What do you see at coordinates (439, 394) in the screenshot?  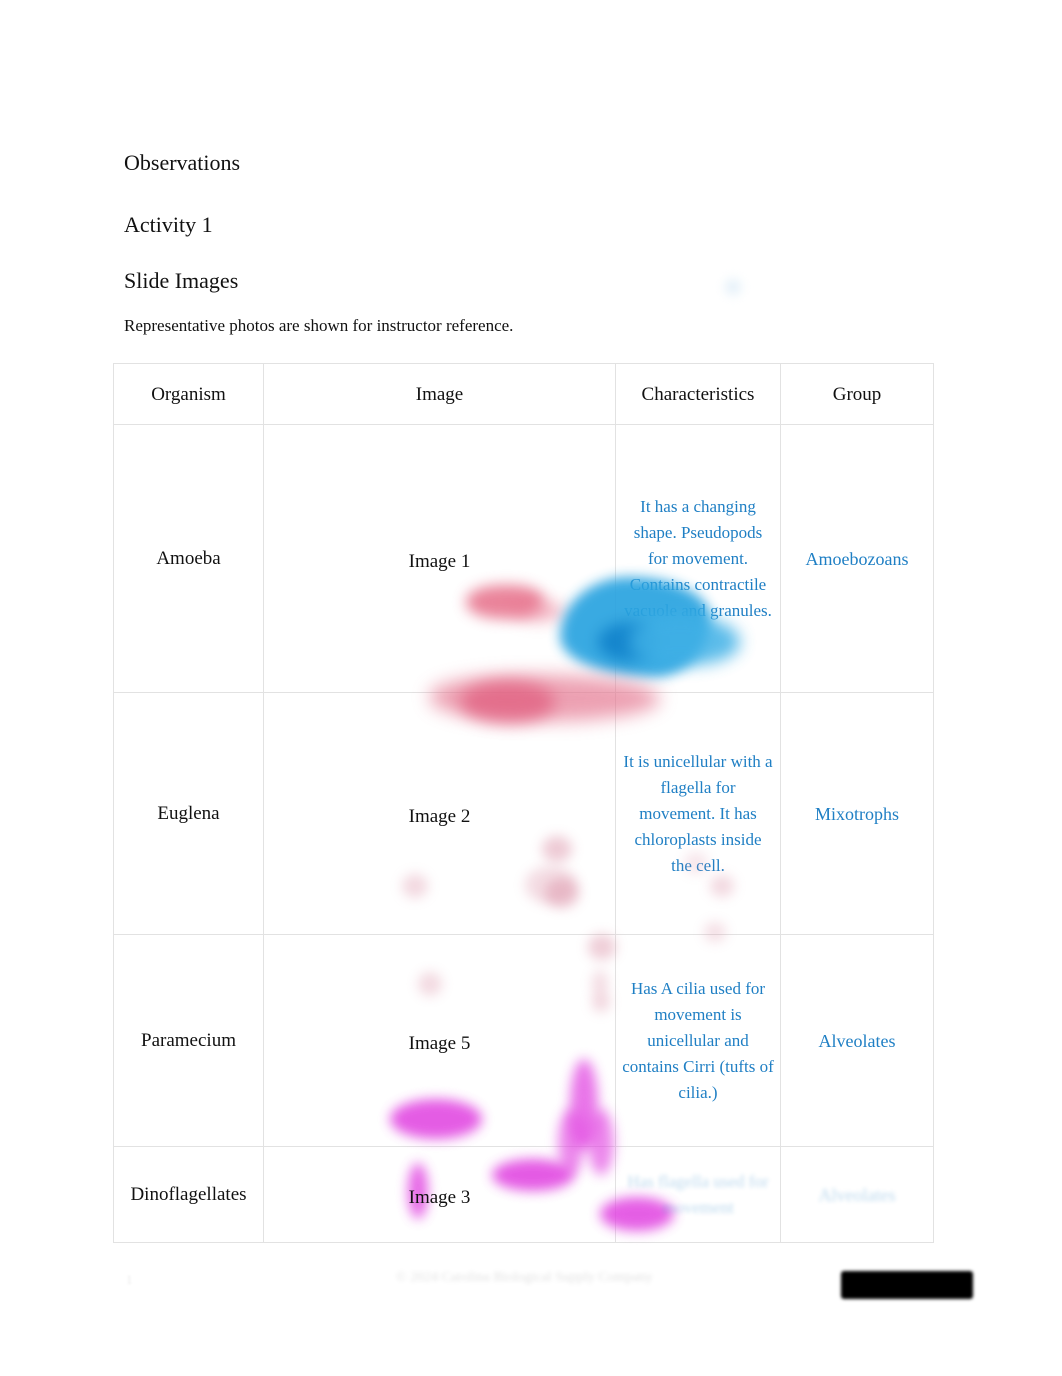 I see `column-header-image: Image` at bounding box center [439, 394].